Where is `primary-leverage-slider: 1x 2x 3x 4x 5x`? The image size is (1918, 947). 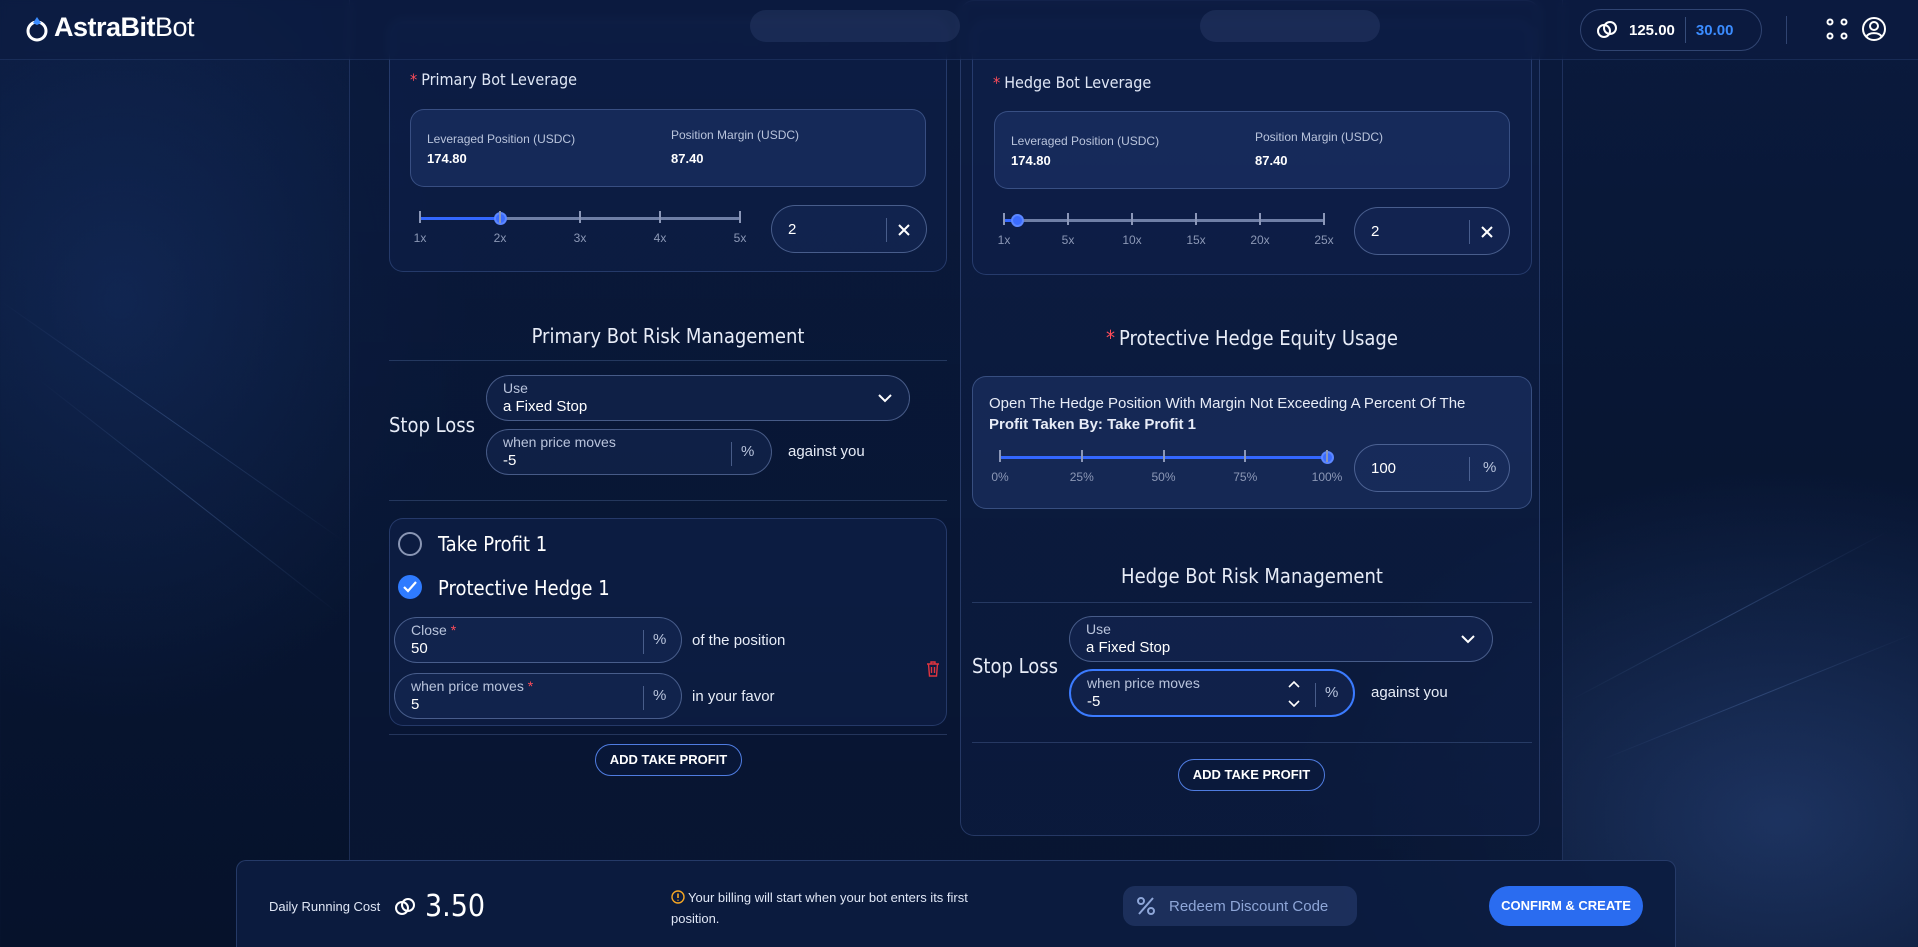 primary-leverage-slider: 1x 2x 3x 4x 5x is located at coordinates (580, 229).